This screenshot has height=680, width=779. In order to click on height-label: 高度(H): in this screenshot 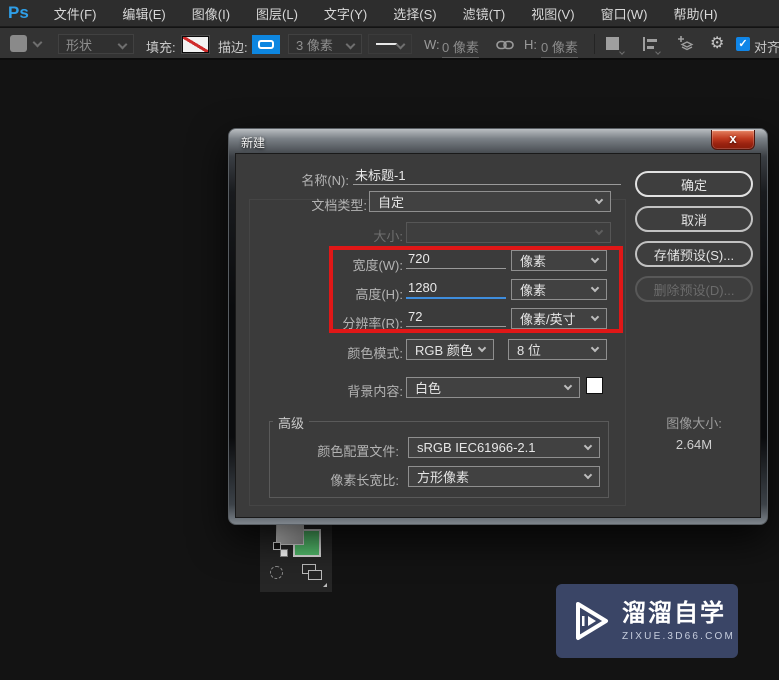, I will do `click(379, 294)`.